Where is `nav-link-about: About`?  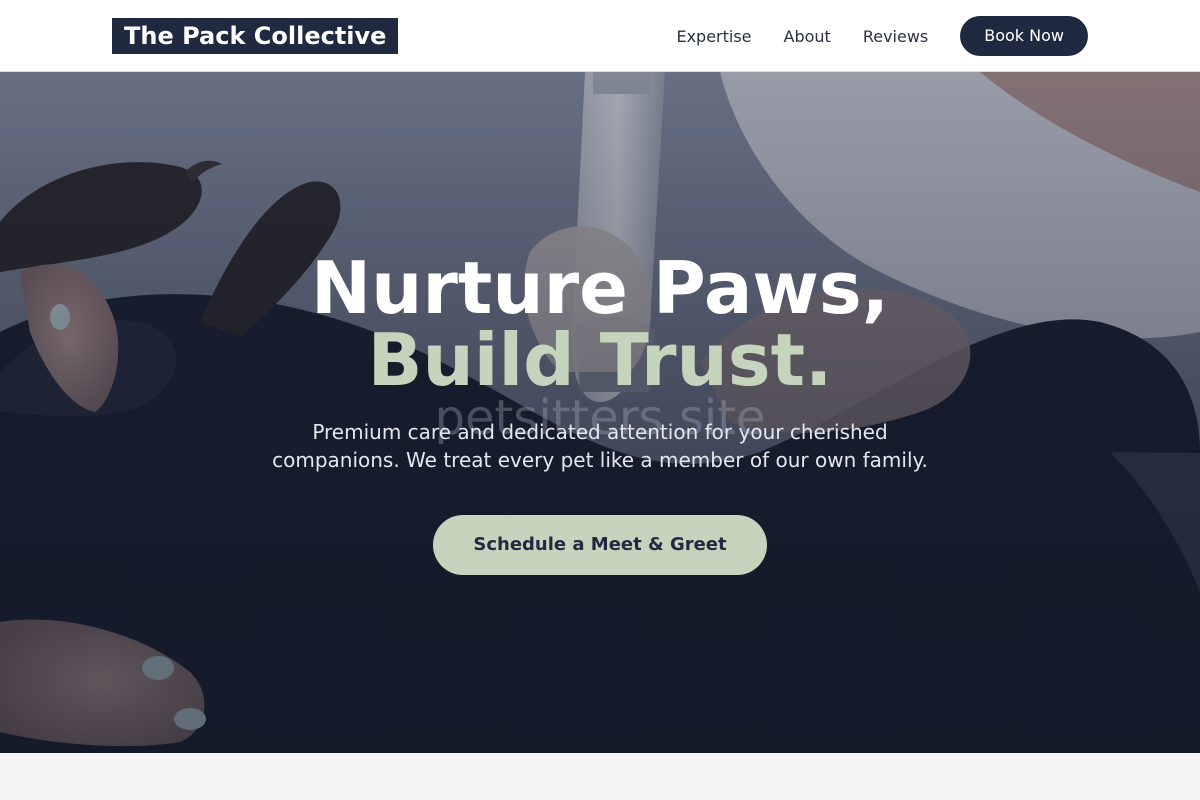 nav-link-about: About is located at coordinates (807, 36).